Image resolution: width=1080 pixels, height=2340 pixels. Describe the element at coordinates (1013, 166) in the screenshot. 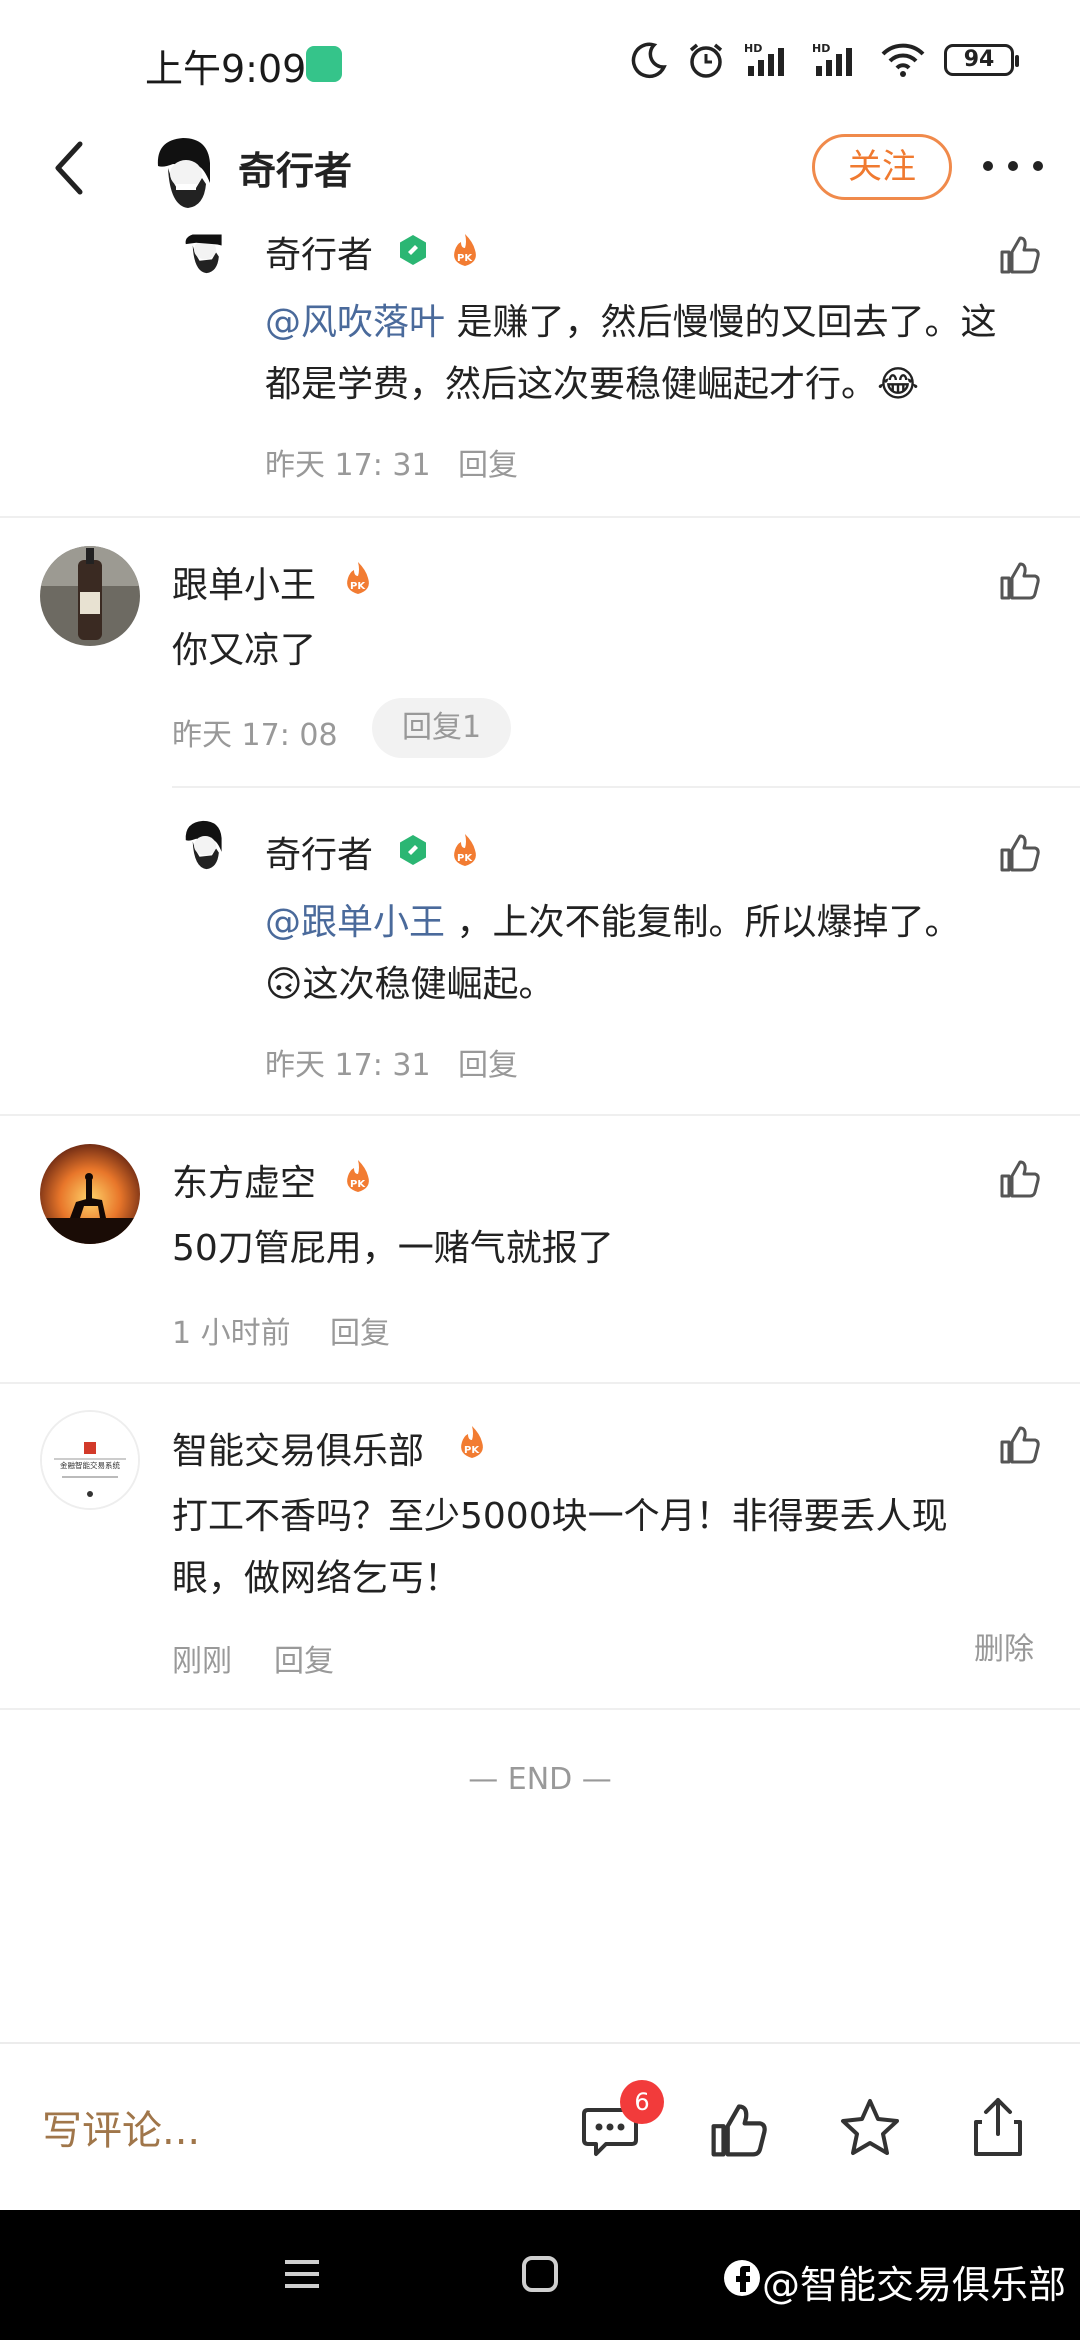

I see `more-options-icon` at that location.